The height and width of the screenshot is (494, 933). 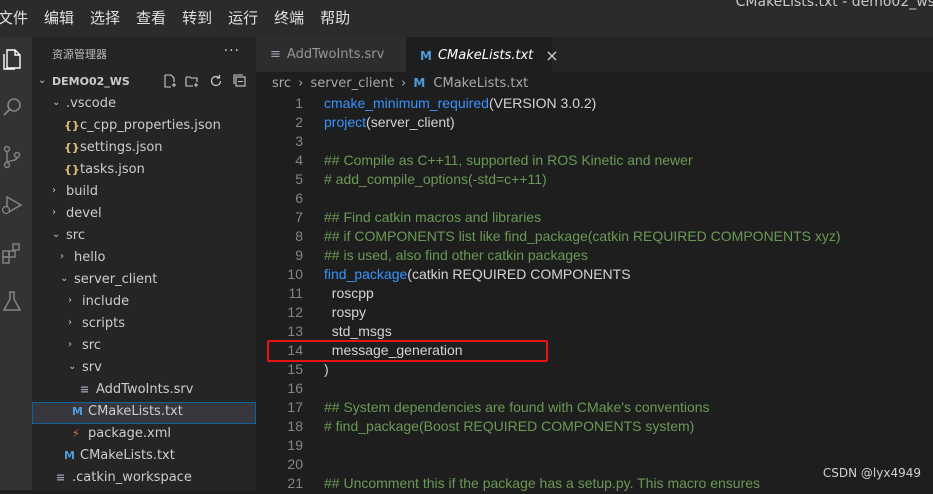 What do you see at coordinates (335, 18) in the screenshot?
I see `menu-item: 帮助` at bounding box center [335, 18].